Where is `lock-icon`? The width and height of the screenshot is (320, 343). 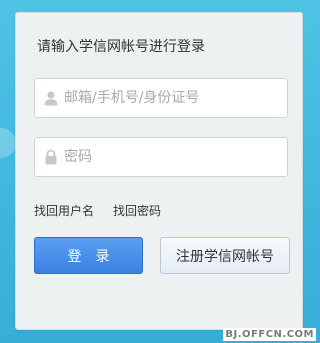
lock-icon is located at coordinates (51, 157).